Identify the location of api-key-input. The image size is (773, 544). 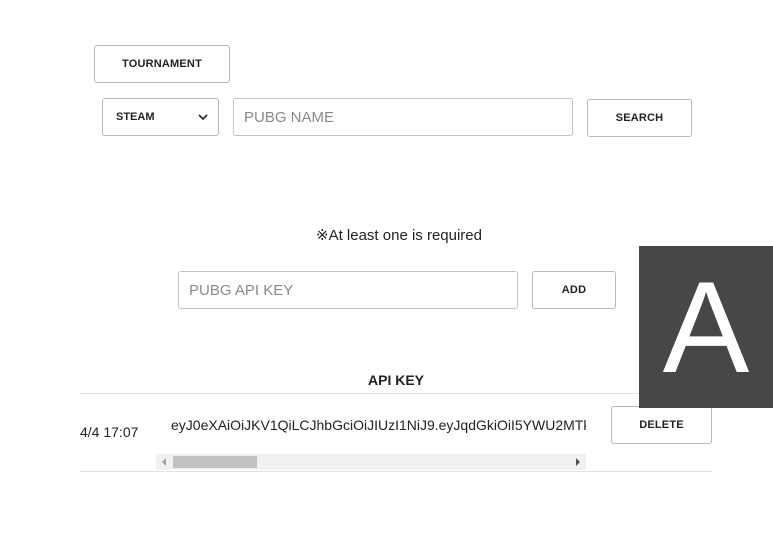
(348, 290).